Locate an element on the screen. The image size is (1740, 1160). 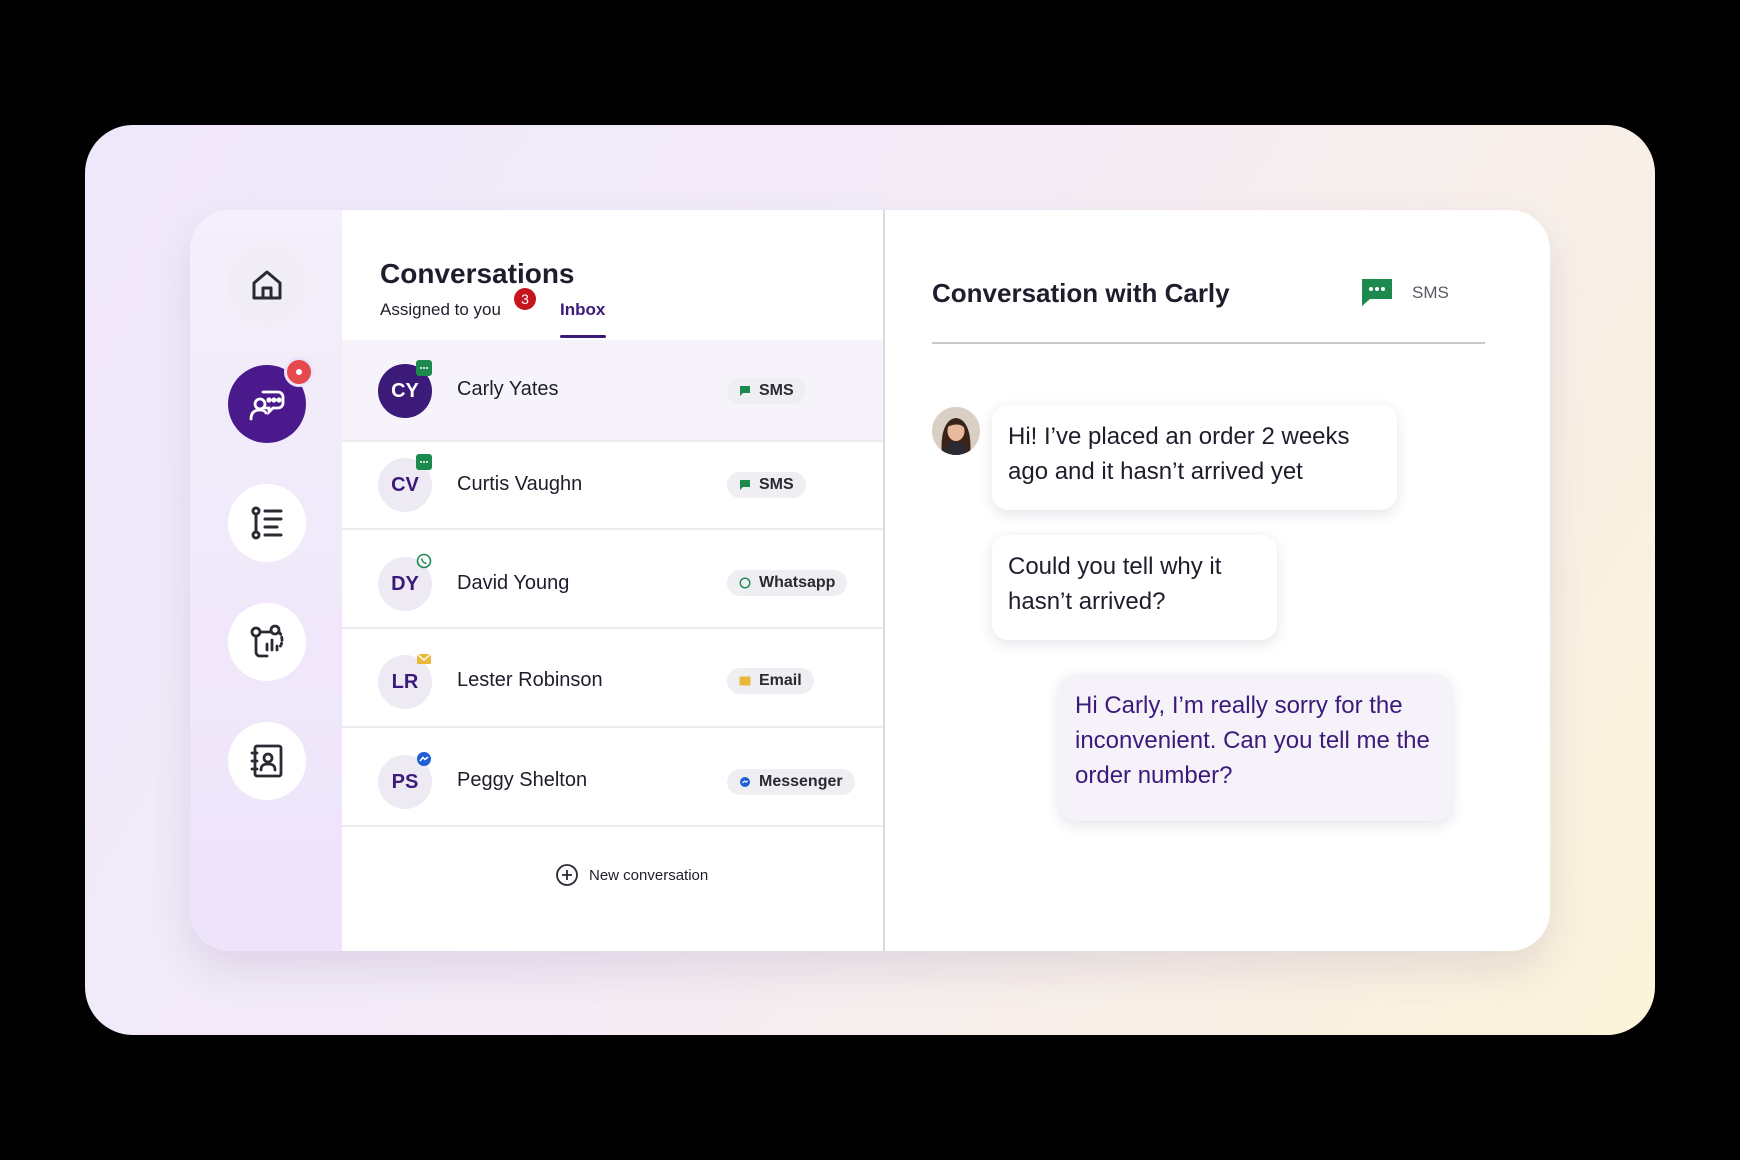
flow-analytics-icon is located at coordinates (267, 641).